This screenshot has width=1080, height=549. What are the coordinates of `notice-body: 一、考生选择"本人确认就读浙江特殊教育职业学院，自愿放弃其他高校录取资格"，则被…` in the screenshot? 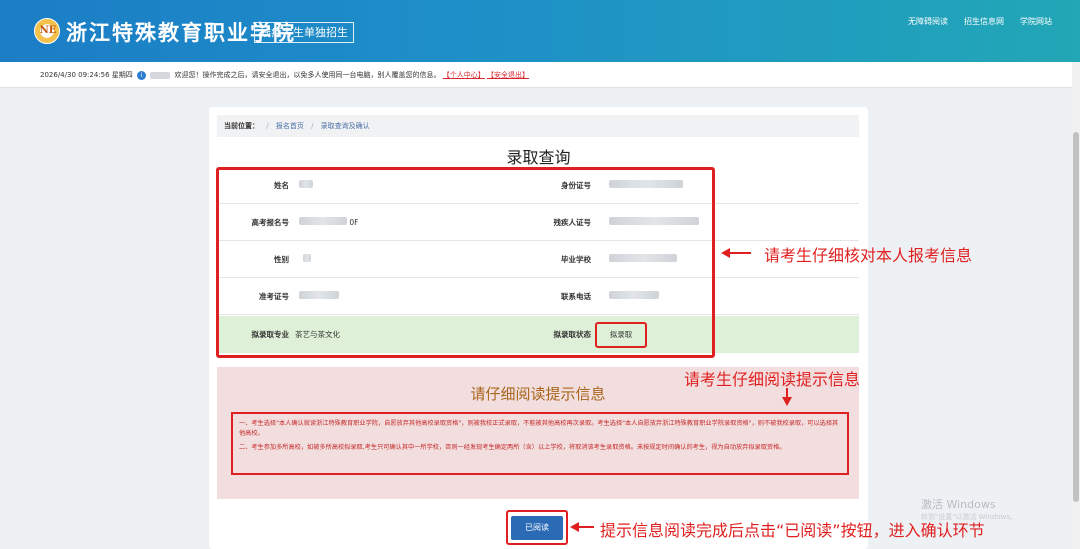 It's located at (540, 443).